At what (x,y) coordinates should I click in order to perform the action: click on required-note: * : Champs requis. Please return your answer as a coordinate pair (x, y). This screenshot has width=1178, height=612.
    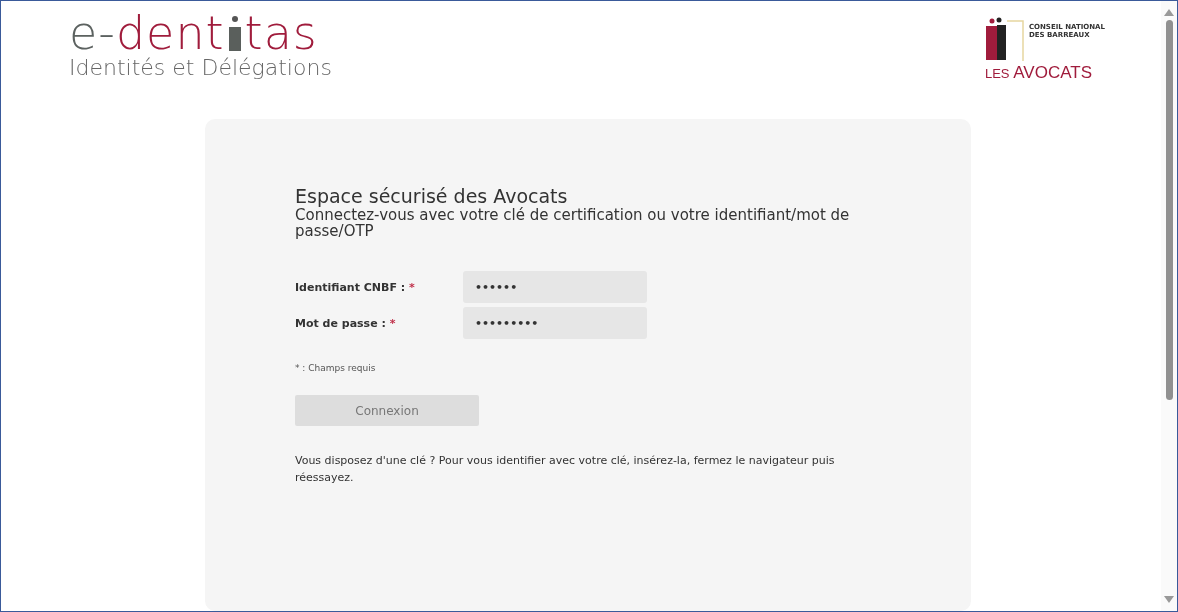
    Looking at the image, I should click on (336, 368).